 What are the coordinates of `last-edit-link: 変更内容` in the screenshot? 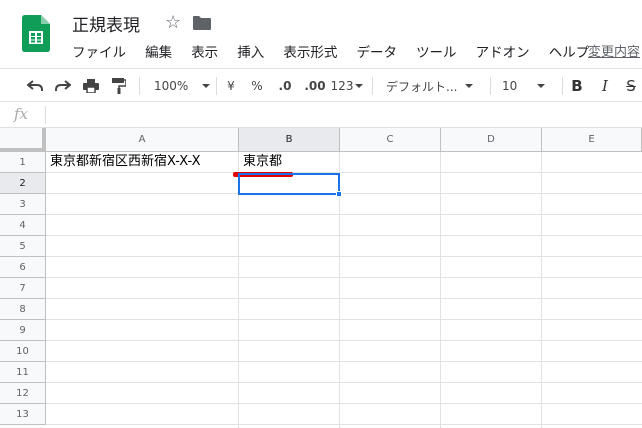 It's located at (614, 50).